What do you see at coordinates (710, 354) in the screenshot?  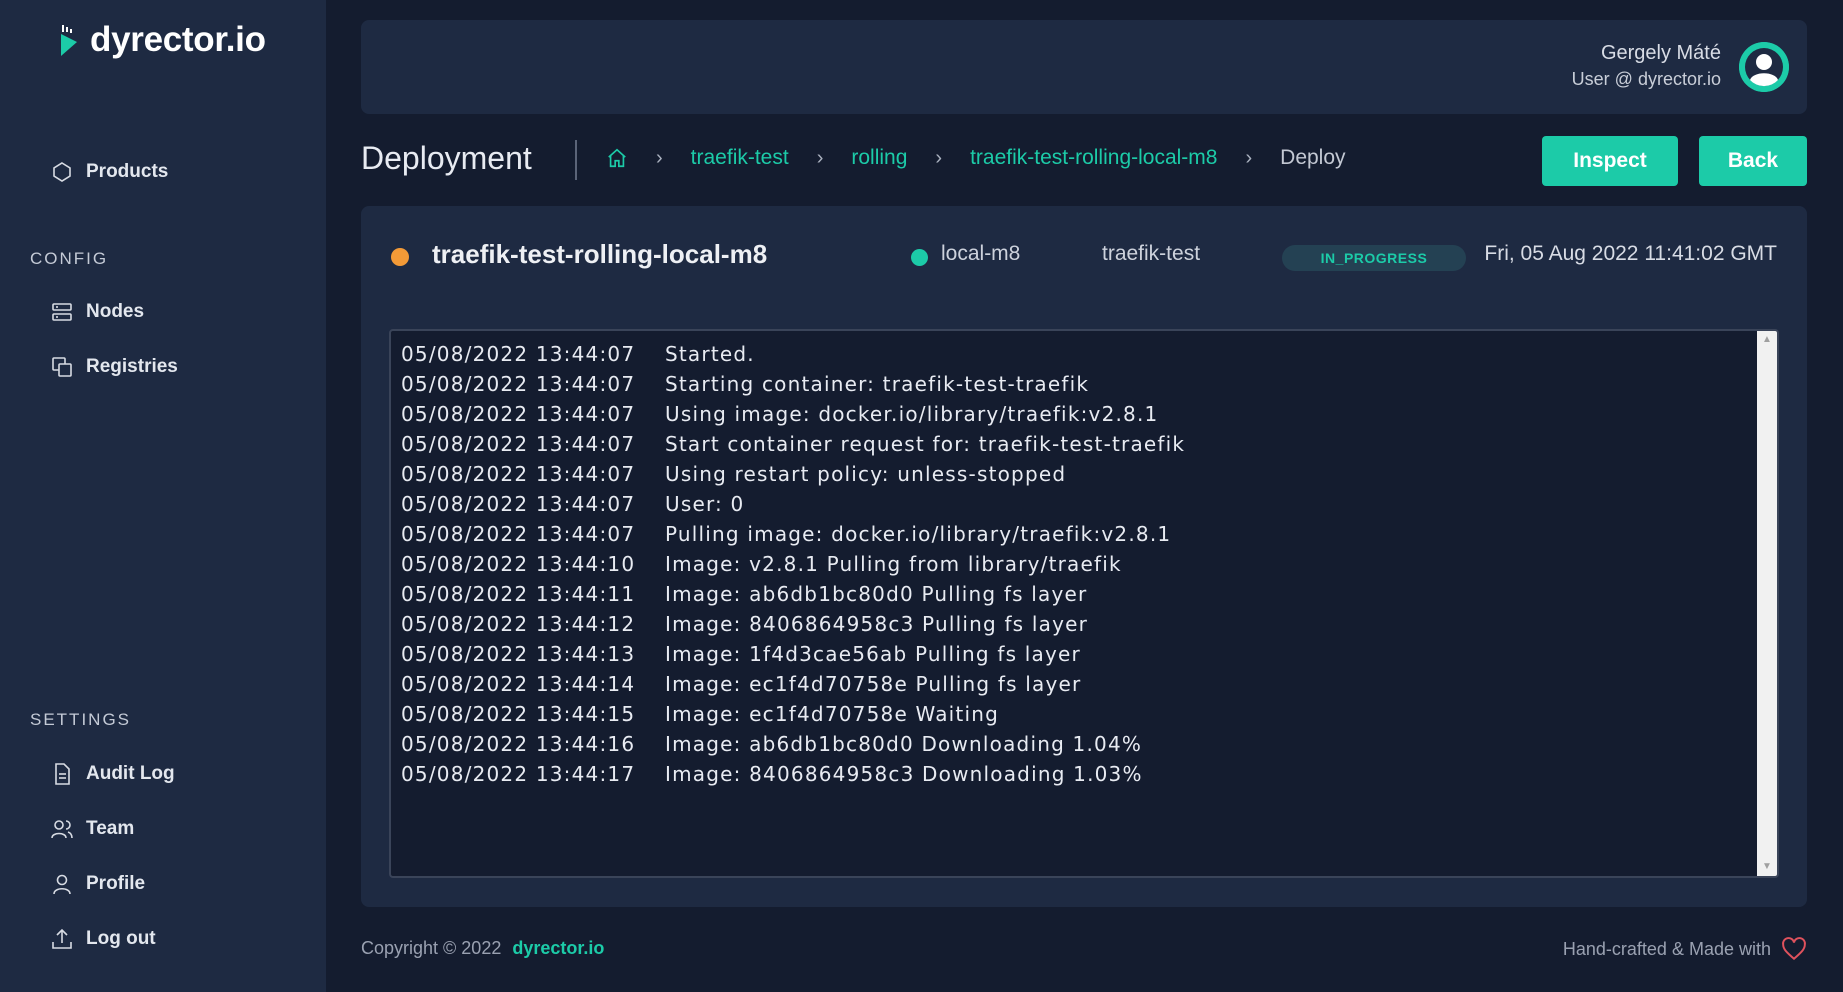 I see `log-message: Started.` at bounding box center [710, 354].